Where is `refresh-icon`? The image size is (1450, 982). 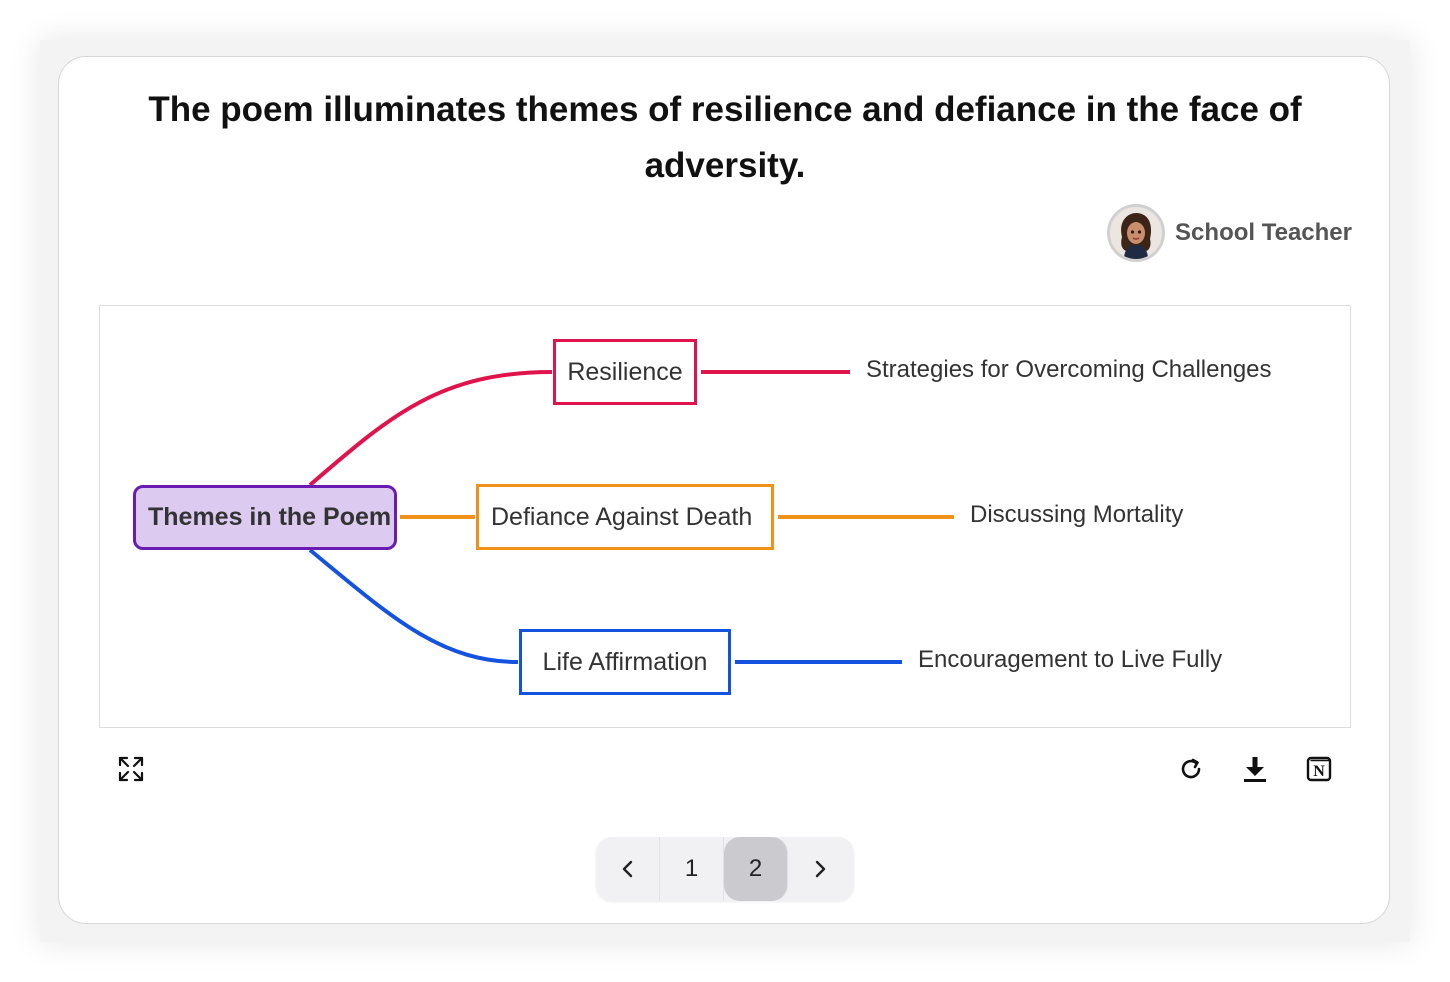 refresh-icon is located at coordinates (1191, 769).